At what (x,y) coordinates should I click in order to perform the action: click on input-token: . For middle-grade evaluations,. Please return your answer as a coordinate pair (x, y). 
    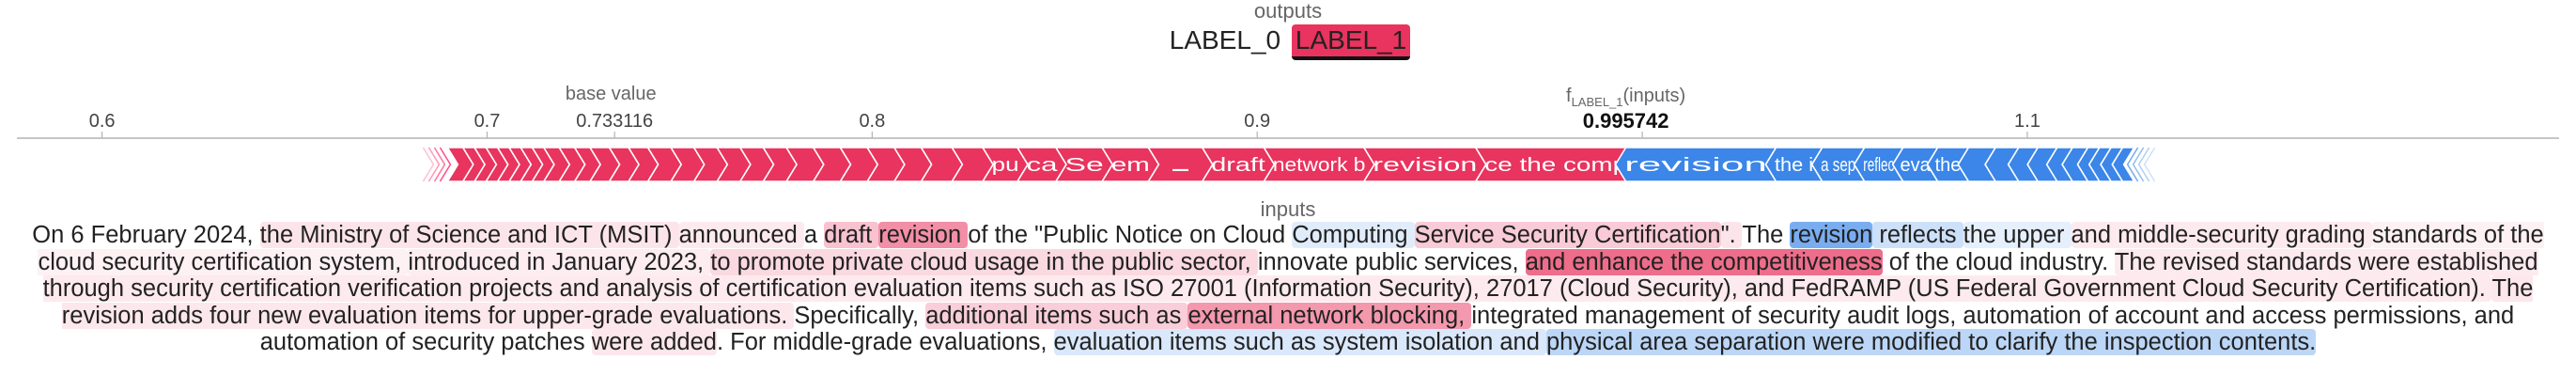
    Looking at the image, I should click on (886, 342).